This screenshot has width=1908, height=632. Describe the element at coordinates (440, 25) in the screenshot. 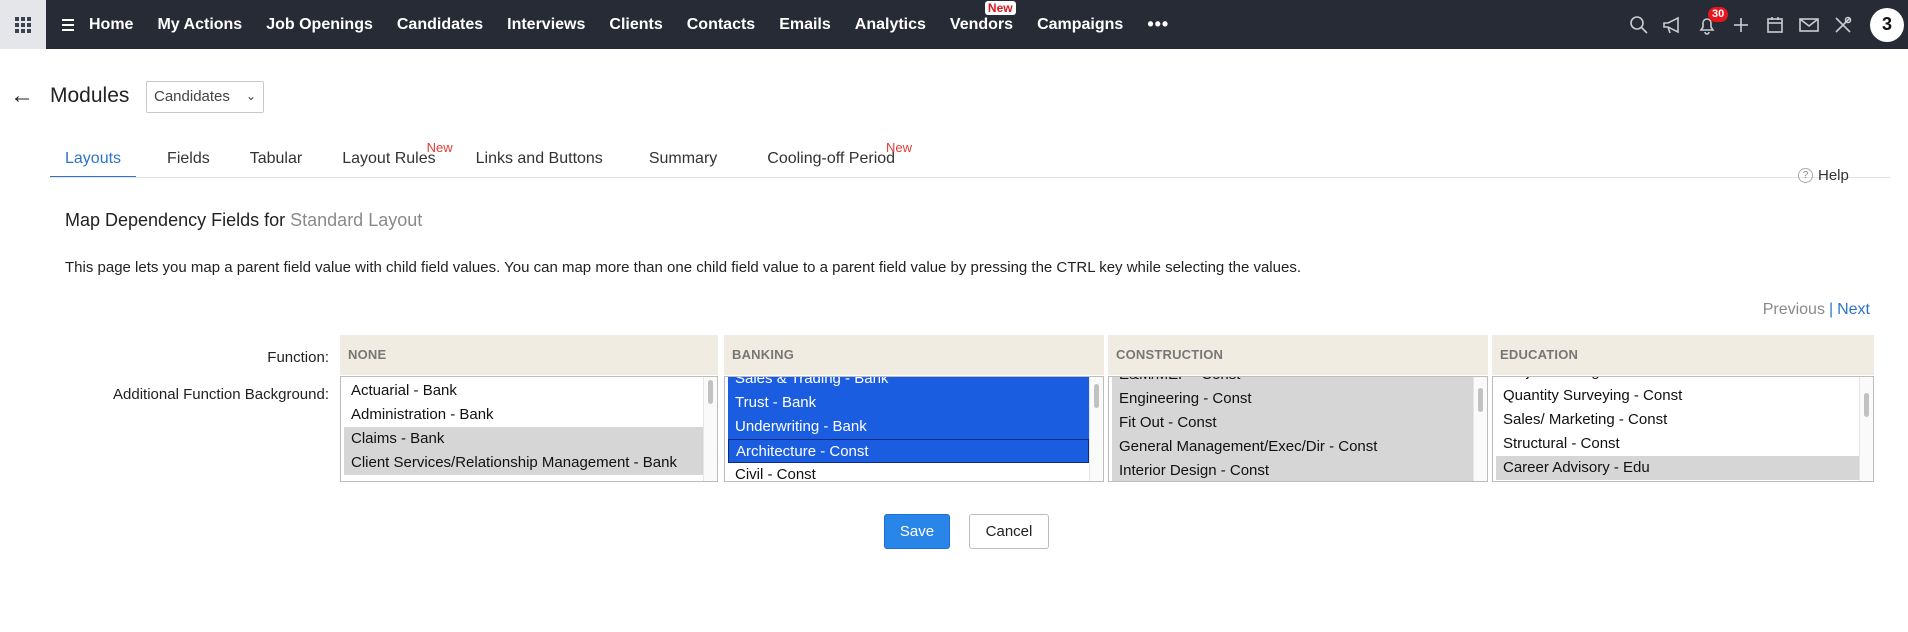

I see `nav-item-candidates: Candidates` at that location.